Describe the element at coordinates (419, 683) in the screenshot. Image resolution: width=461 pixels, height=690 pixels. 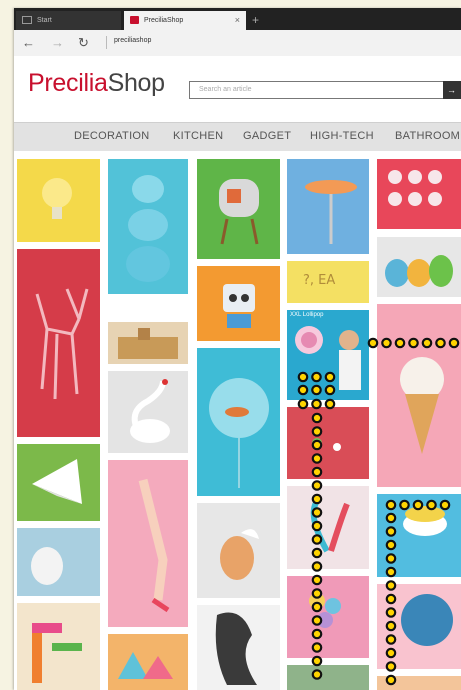
I see `product-tile-dessert` at that location.